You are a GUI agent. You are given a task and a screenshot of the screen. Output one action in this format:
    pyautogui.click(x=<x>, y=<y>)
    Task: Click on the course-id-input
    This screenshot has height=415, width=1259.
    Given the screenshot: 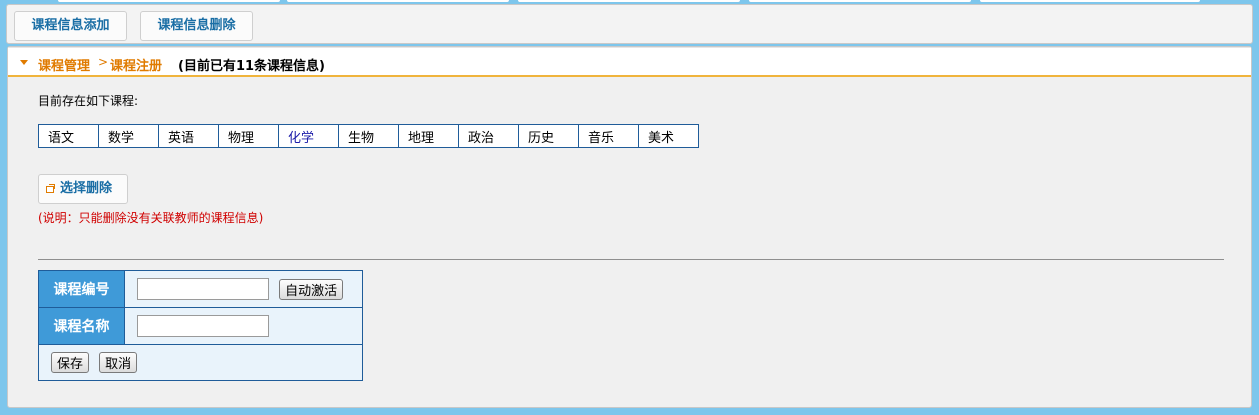 What is the action you would take?
    pyautogui.click(x=203, y=289)
    